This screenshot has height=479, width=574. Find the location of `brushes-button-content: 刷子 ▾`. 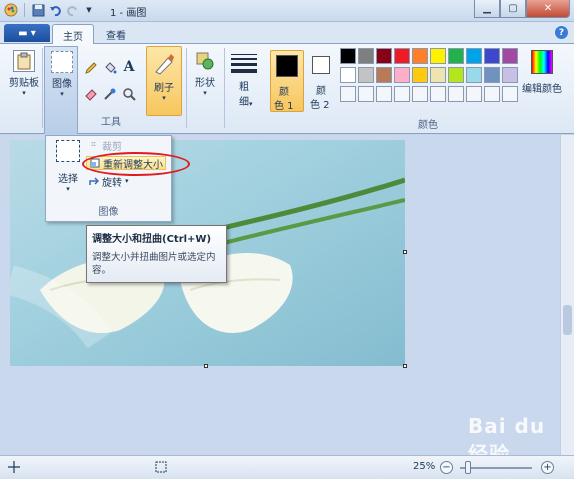

brushes-button-content: 刷子 ▾ is located at coordinates (164, 76).